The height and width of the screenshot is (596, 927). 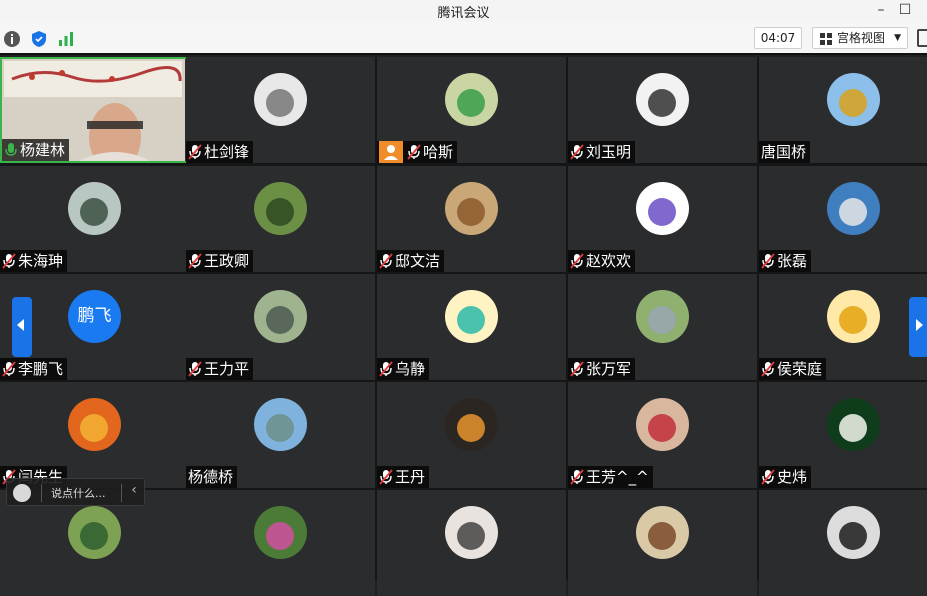 I want to click on info-icon, so click(x=12, y=39).